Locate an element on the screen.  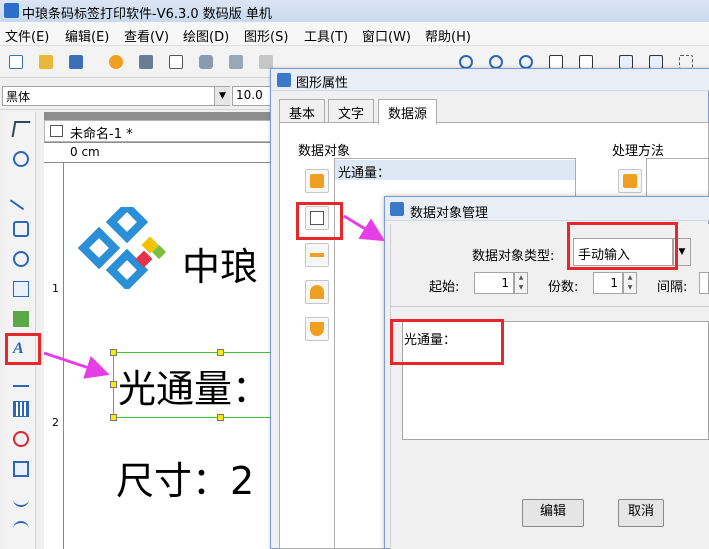
move-up-icon is located at coordinates (317, 292).